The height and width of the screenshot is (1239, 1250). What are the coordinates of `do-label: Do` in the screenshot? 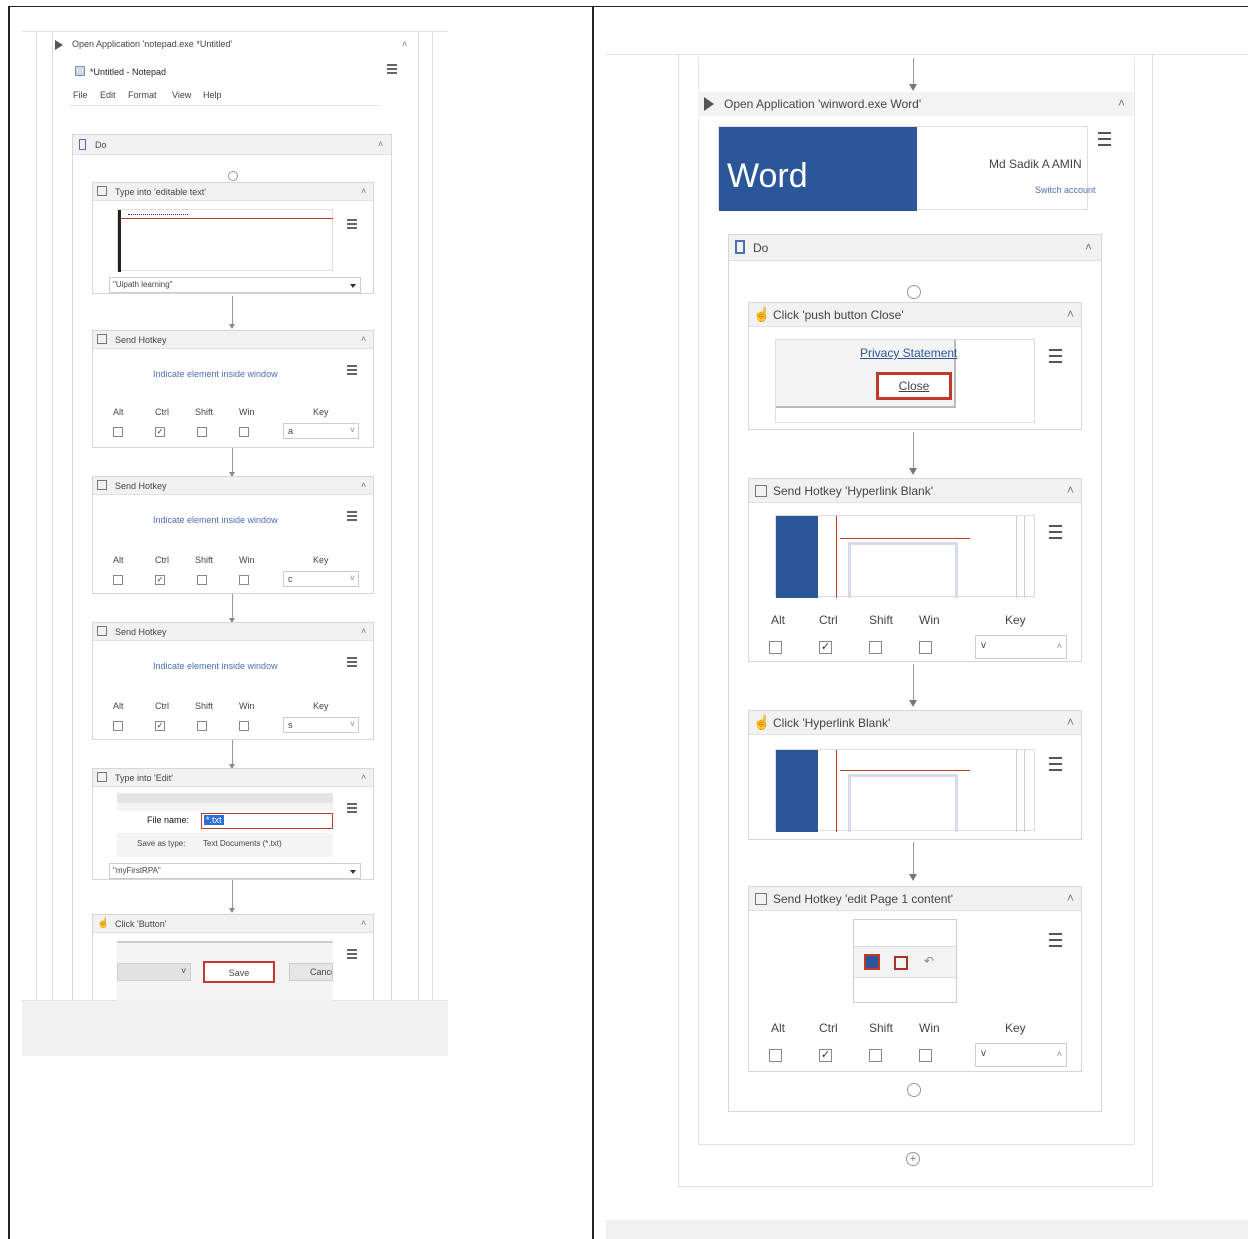 It's located at (761, 248).